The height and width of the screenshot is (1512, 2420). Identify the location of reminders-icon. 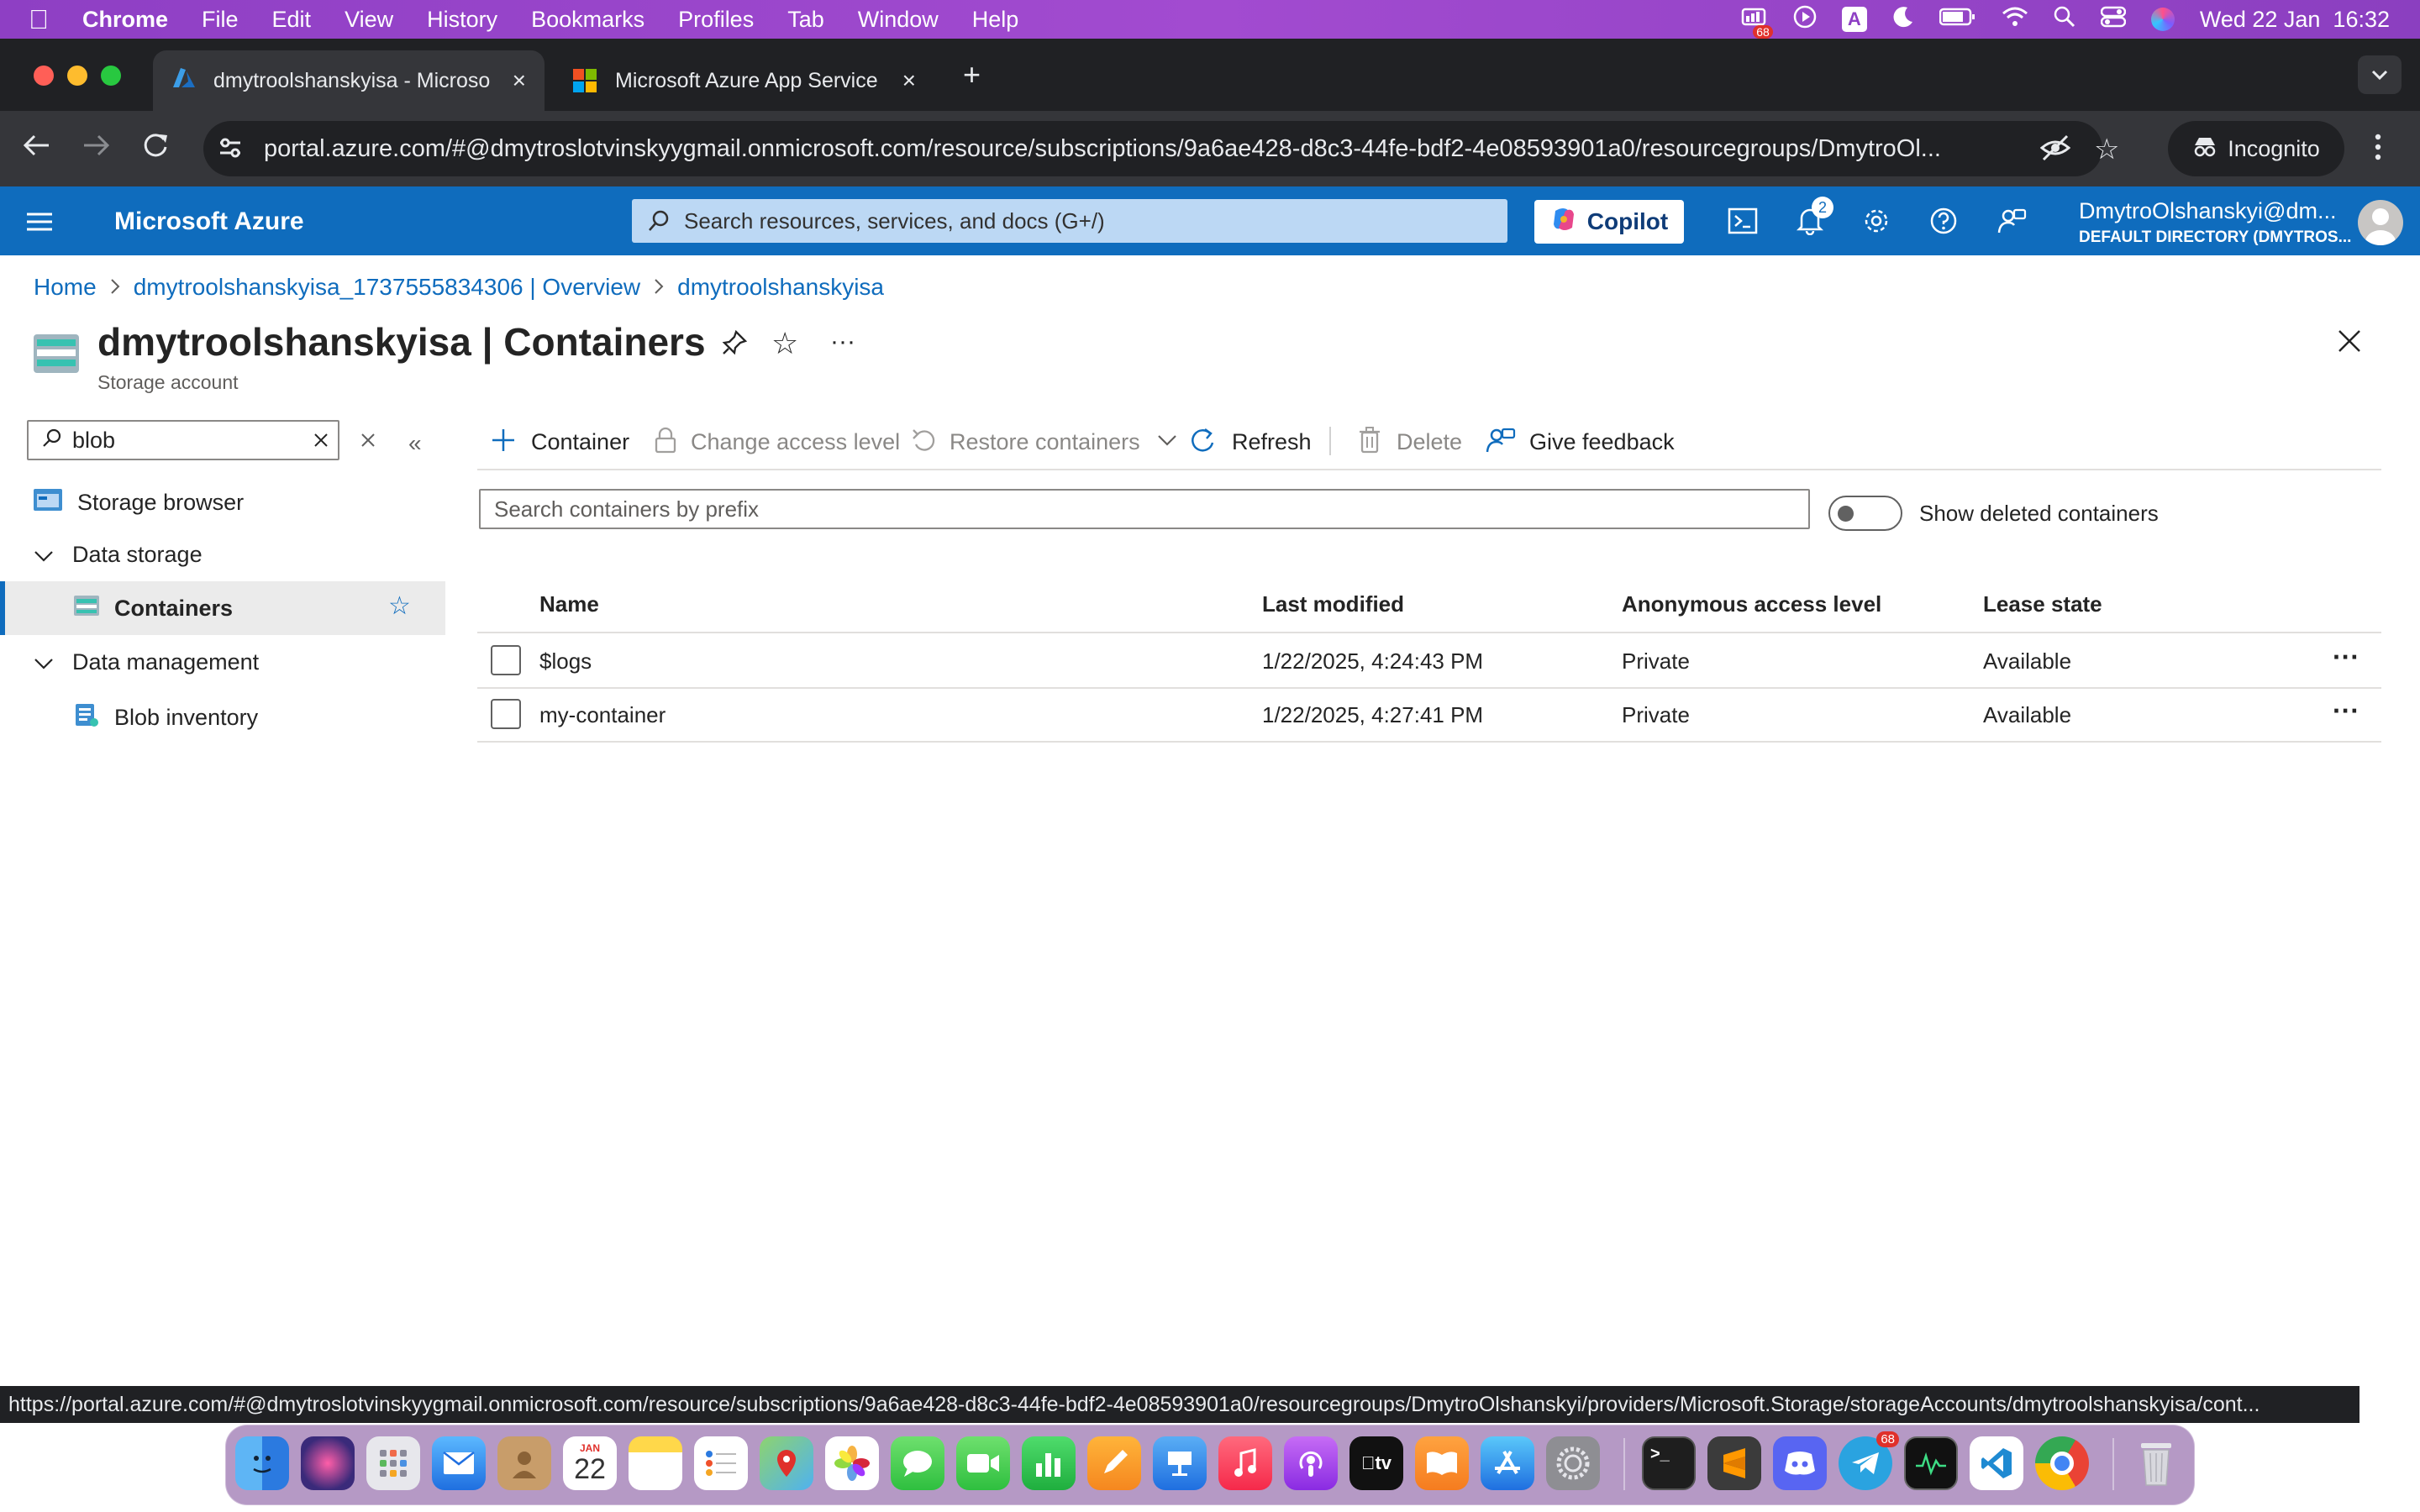
(721, 1463).